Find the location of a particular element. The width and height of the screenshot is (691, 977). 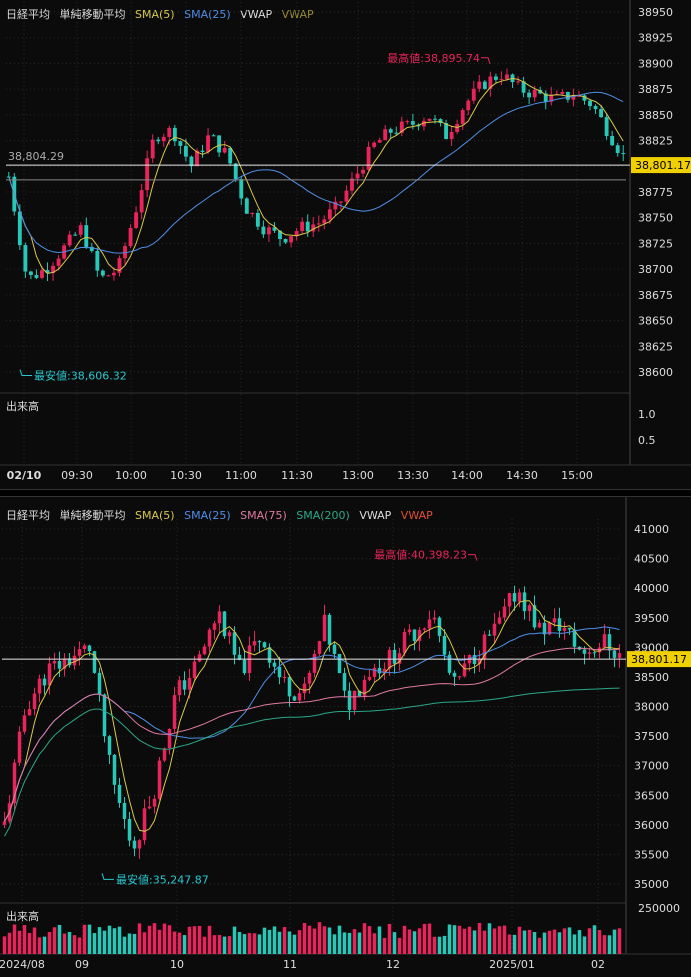

y-tick-label: 38675 is located at coordinates (655, 295).